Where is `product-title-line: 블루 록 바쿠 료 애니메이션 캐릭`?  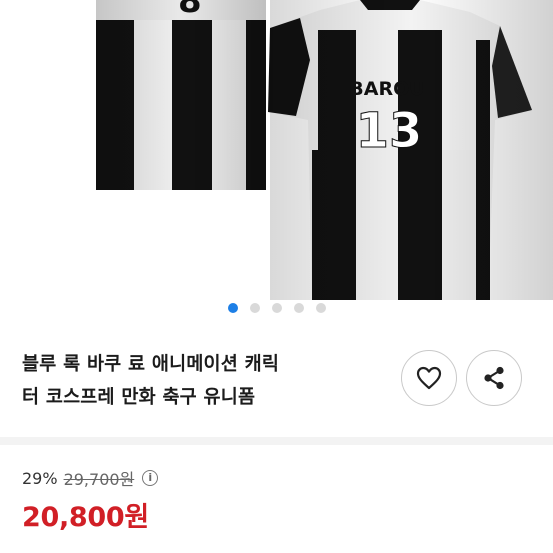
product-title-line: 블루 록 바쿠 료 애니메이션 캐릭 is located at coordinates (151, 364).